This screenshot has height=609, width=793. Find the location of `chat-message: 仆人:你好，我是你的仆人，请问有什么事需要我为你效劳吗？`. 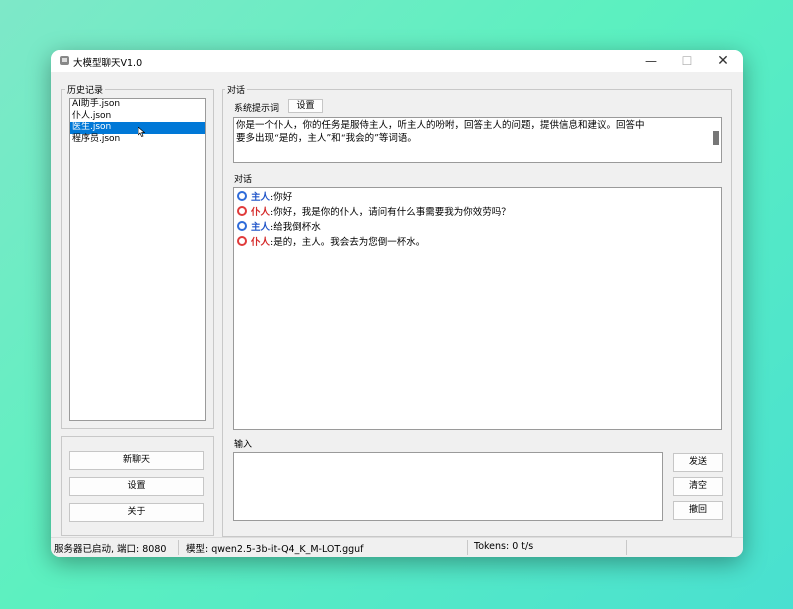

chat-message: 仆人:你好，我是你的仆人，请问有什么事需要我为你效劳吗？ is located at coordinates (477, 212).